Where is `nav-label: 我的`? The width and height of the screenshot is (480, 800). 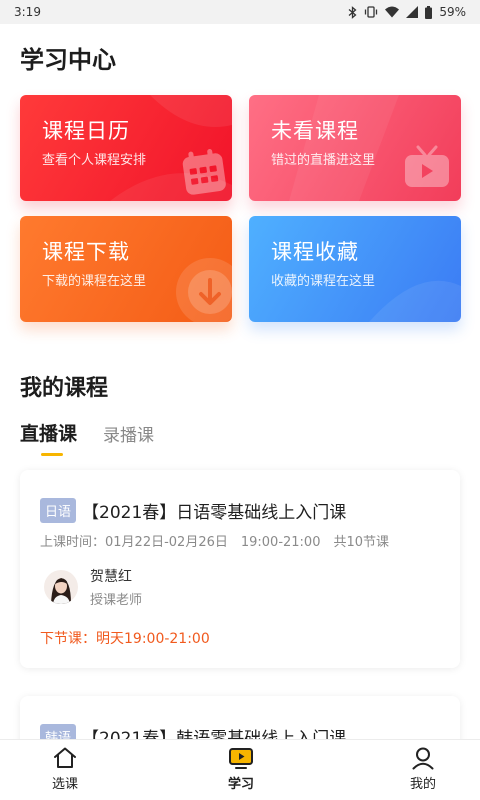 nav-label: 我的 is located at coordinates (422, 784).